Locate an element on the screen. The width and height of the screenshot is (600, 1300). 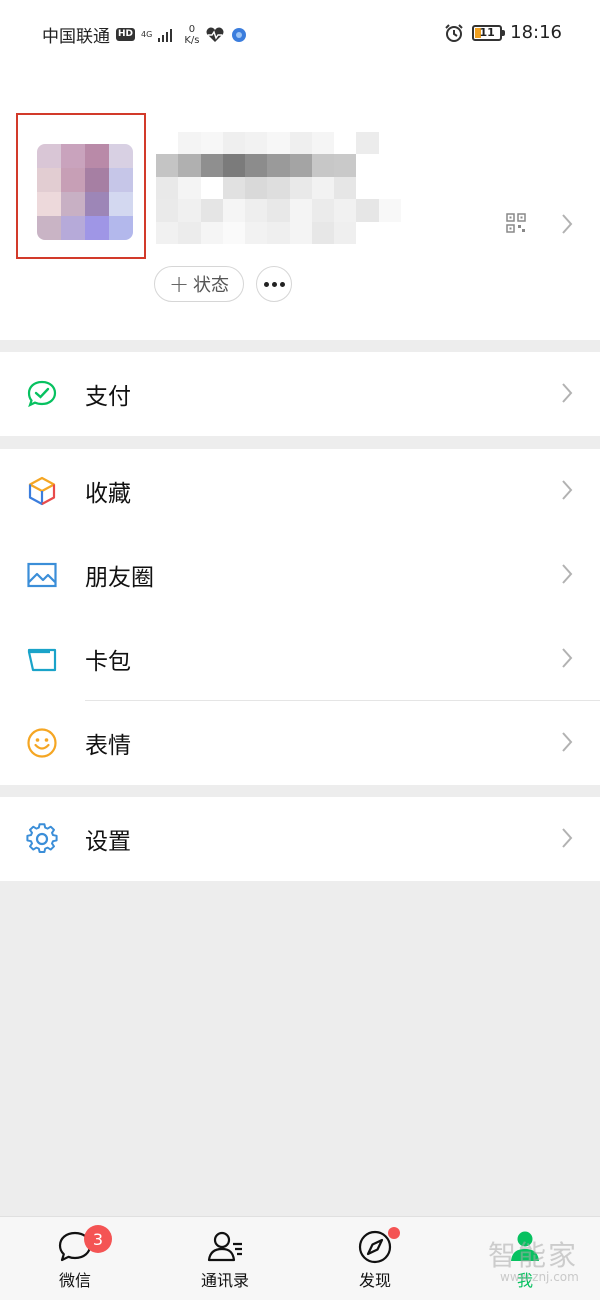
signal-icon is located at coordinates (165, 35).